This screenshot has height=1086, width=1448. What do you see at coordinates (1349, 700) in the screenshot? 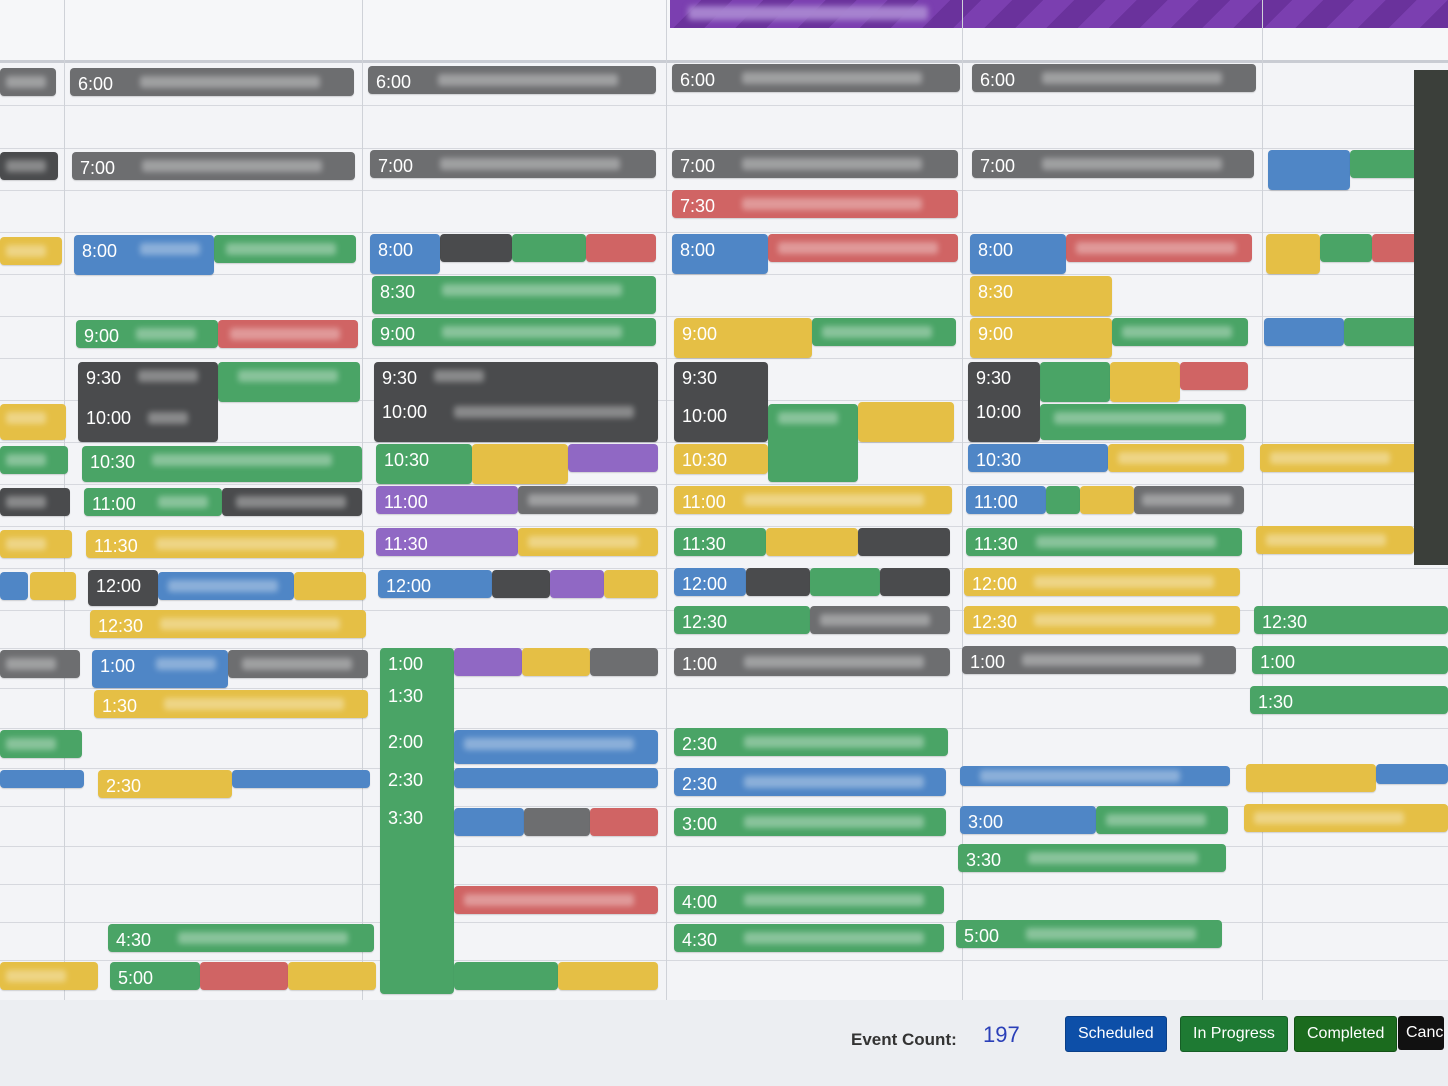
I see `event-block: 1:30` at bounding box center [1349, 700].